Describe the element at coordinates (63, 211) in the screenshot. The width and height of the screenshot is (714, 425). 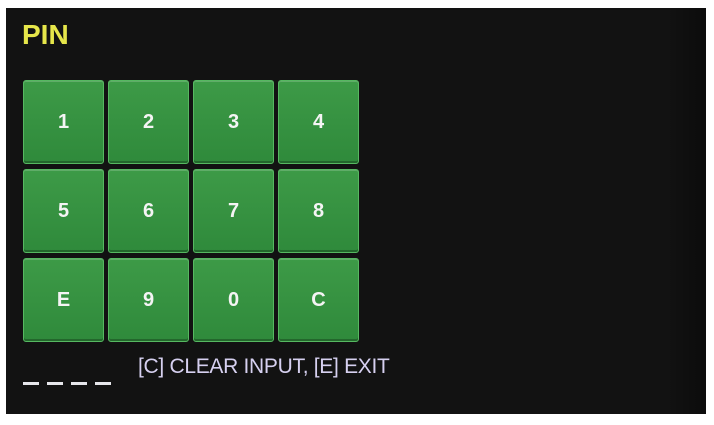
I see `key-5: 5` at that location.